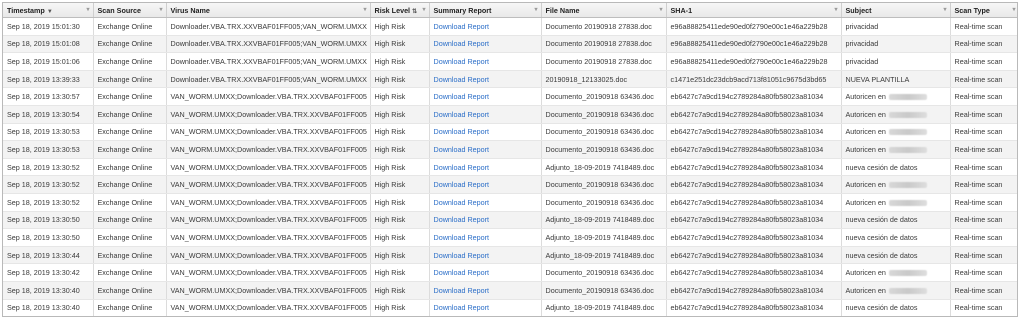  I want to click on column-header-subject: Subject ▾, so click(896, 10).